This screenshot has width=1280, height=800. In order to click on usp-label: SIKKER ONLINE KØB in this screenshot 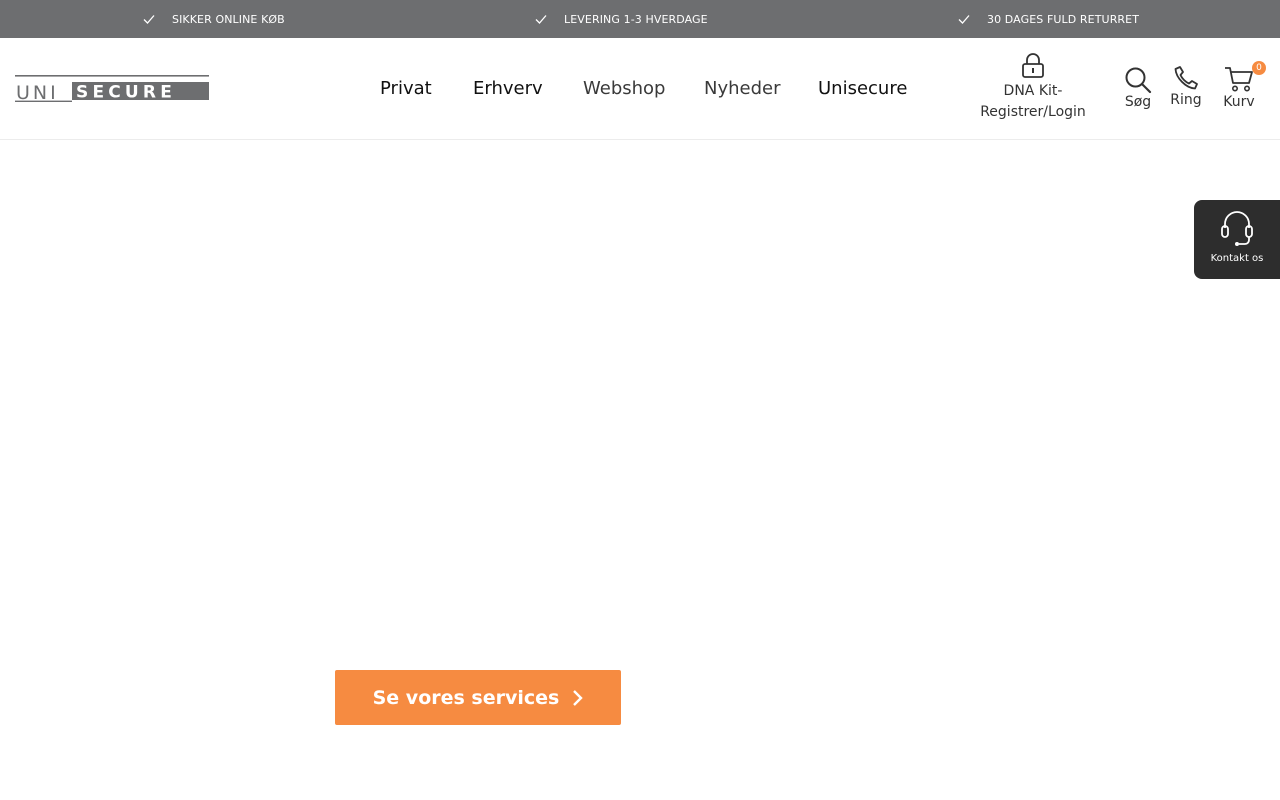, I will do `click(228, 19)`.